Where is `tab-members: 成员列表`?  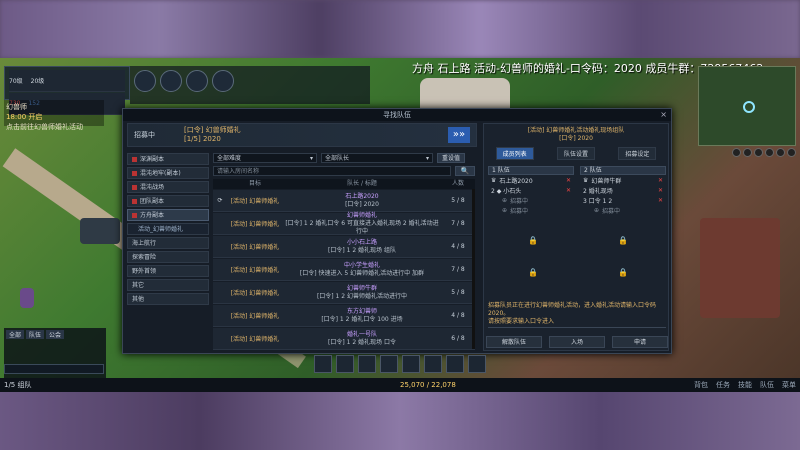
tab-members: 成员列表 is located at coordinates (514, 153).